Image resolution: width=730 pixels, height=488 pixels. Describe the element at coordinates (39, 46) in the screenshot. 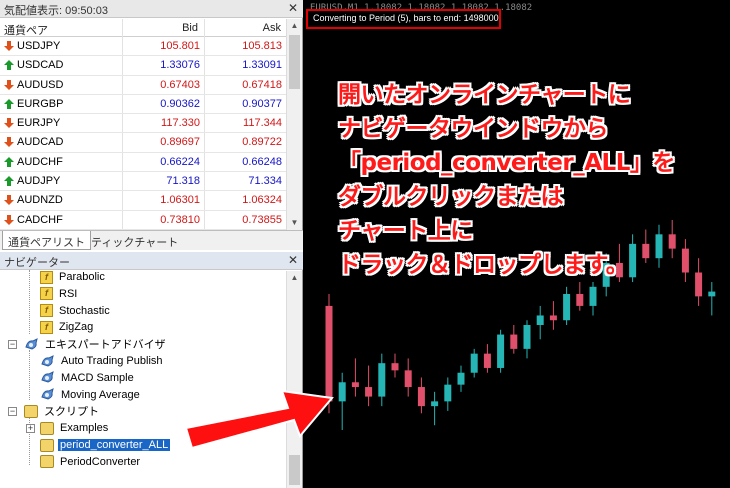

I see `symbol-cell: USDJPY` at that location.